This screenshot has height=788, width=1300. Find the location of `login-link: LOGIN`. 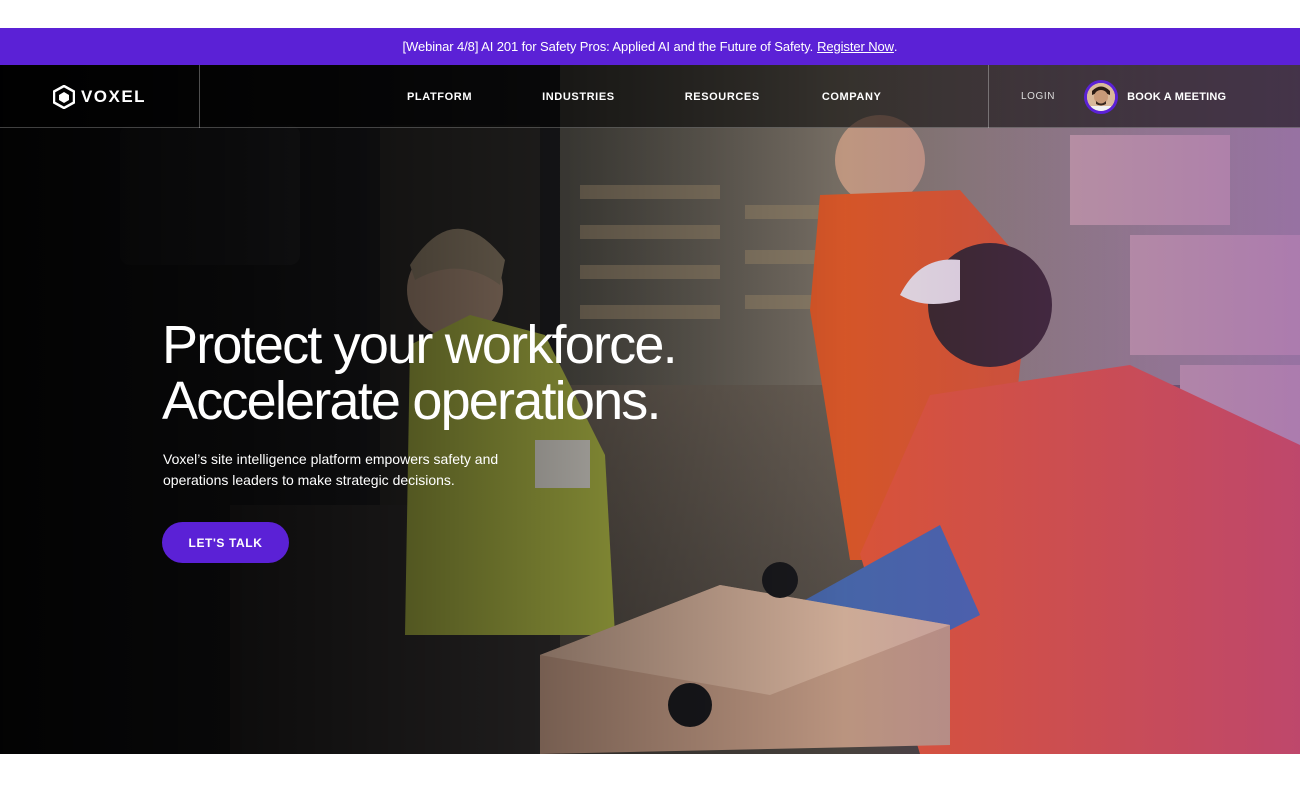

login-link: LOGIN is located at coordinates (1038, 96).